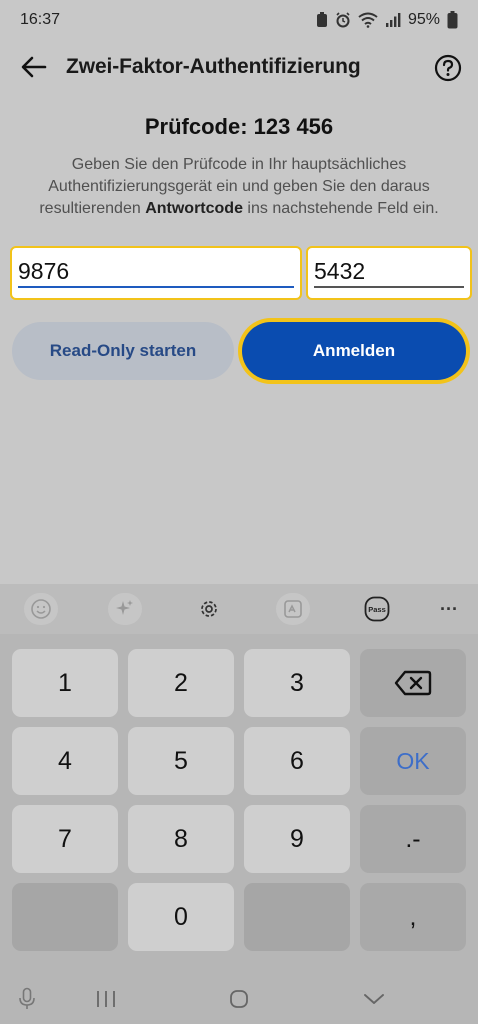  Describe the element at coordinates (181, 683) in the screenshot. I see `key-2: 2` at that location.